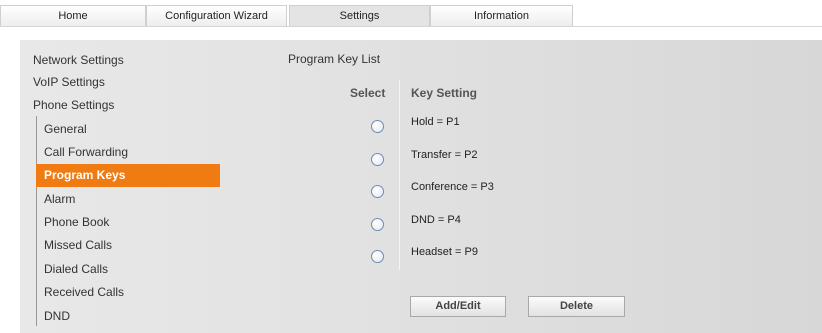  What do you see at coordinates (399, 175) in the screenshot?
I see `column-divider` at bounding box center [399, 175].